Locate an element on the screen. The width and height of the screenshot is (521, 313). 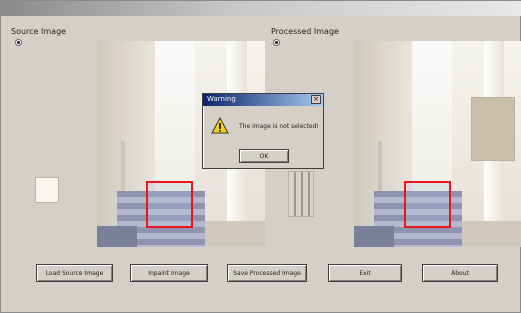
dialog-title: Warning is located at coordinates (221, 99).